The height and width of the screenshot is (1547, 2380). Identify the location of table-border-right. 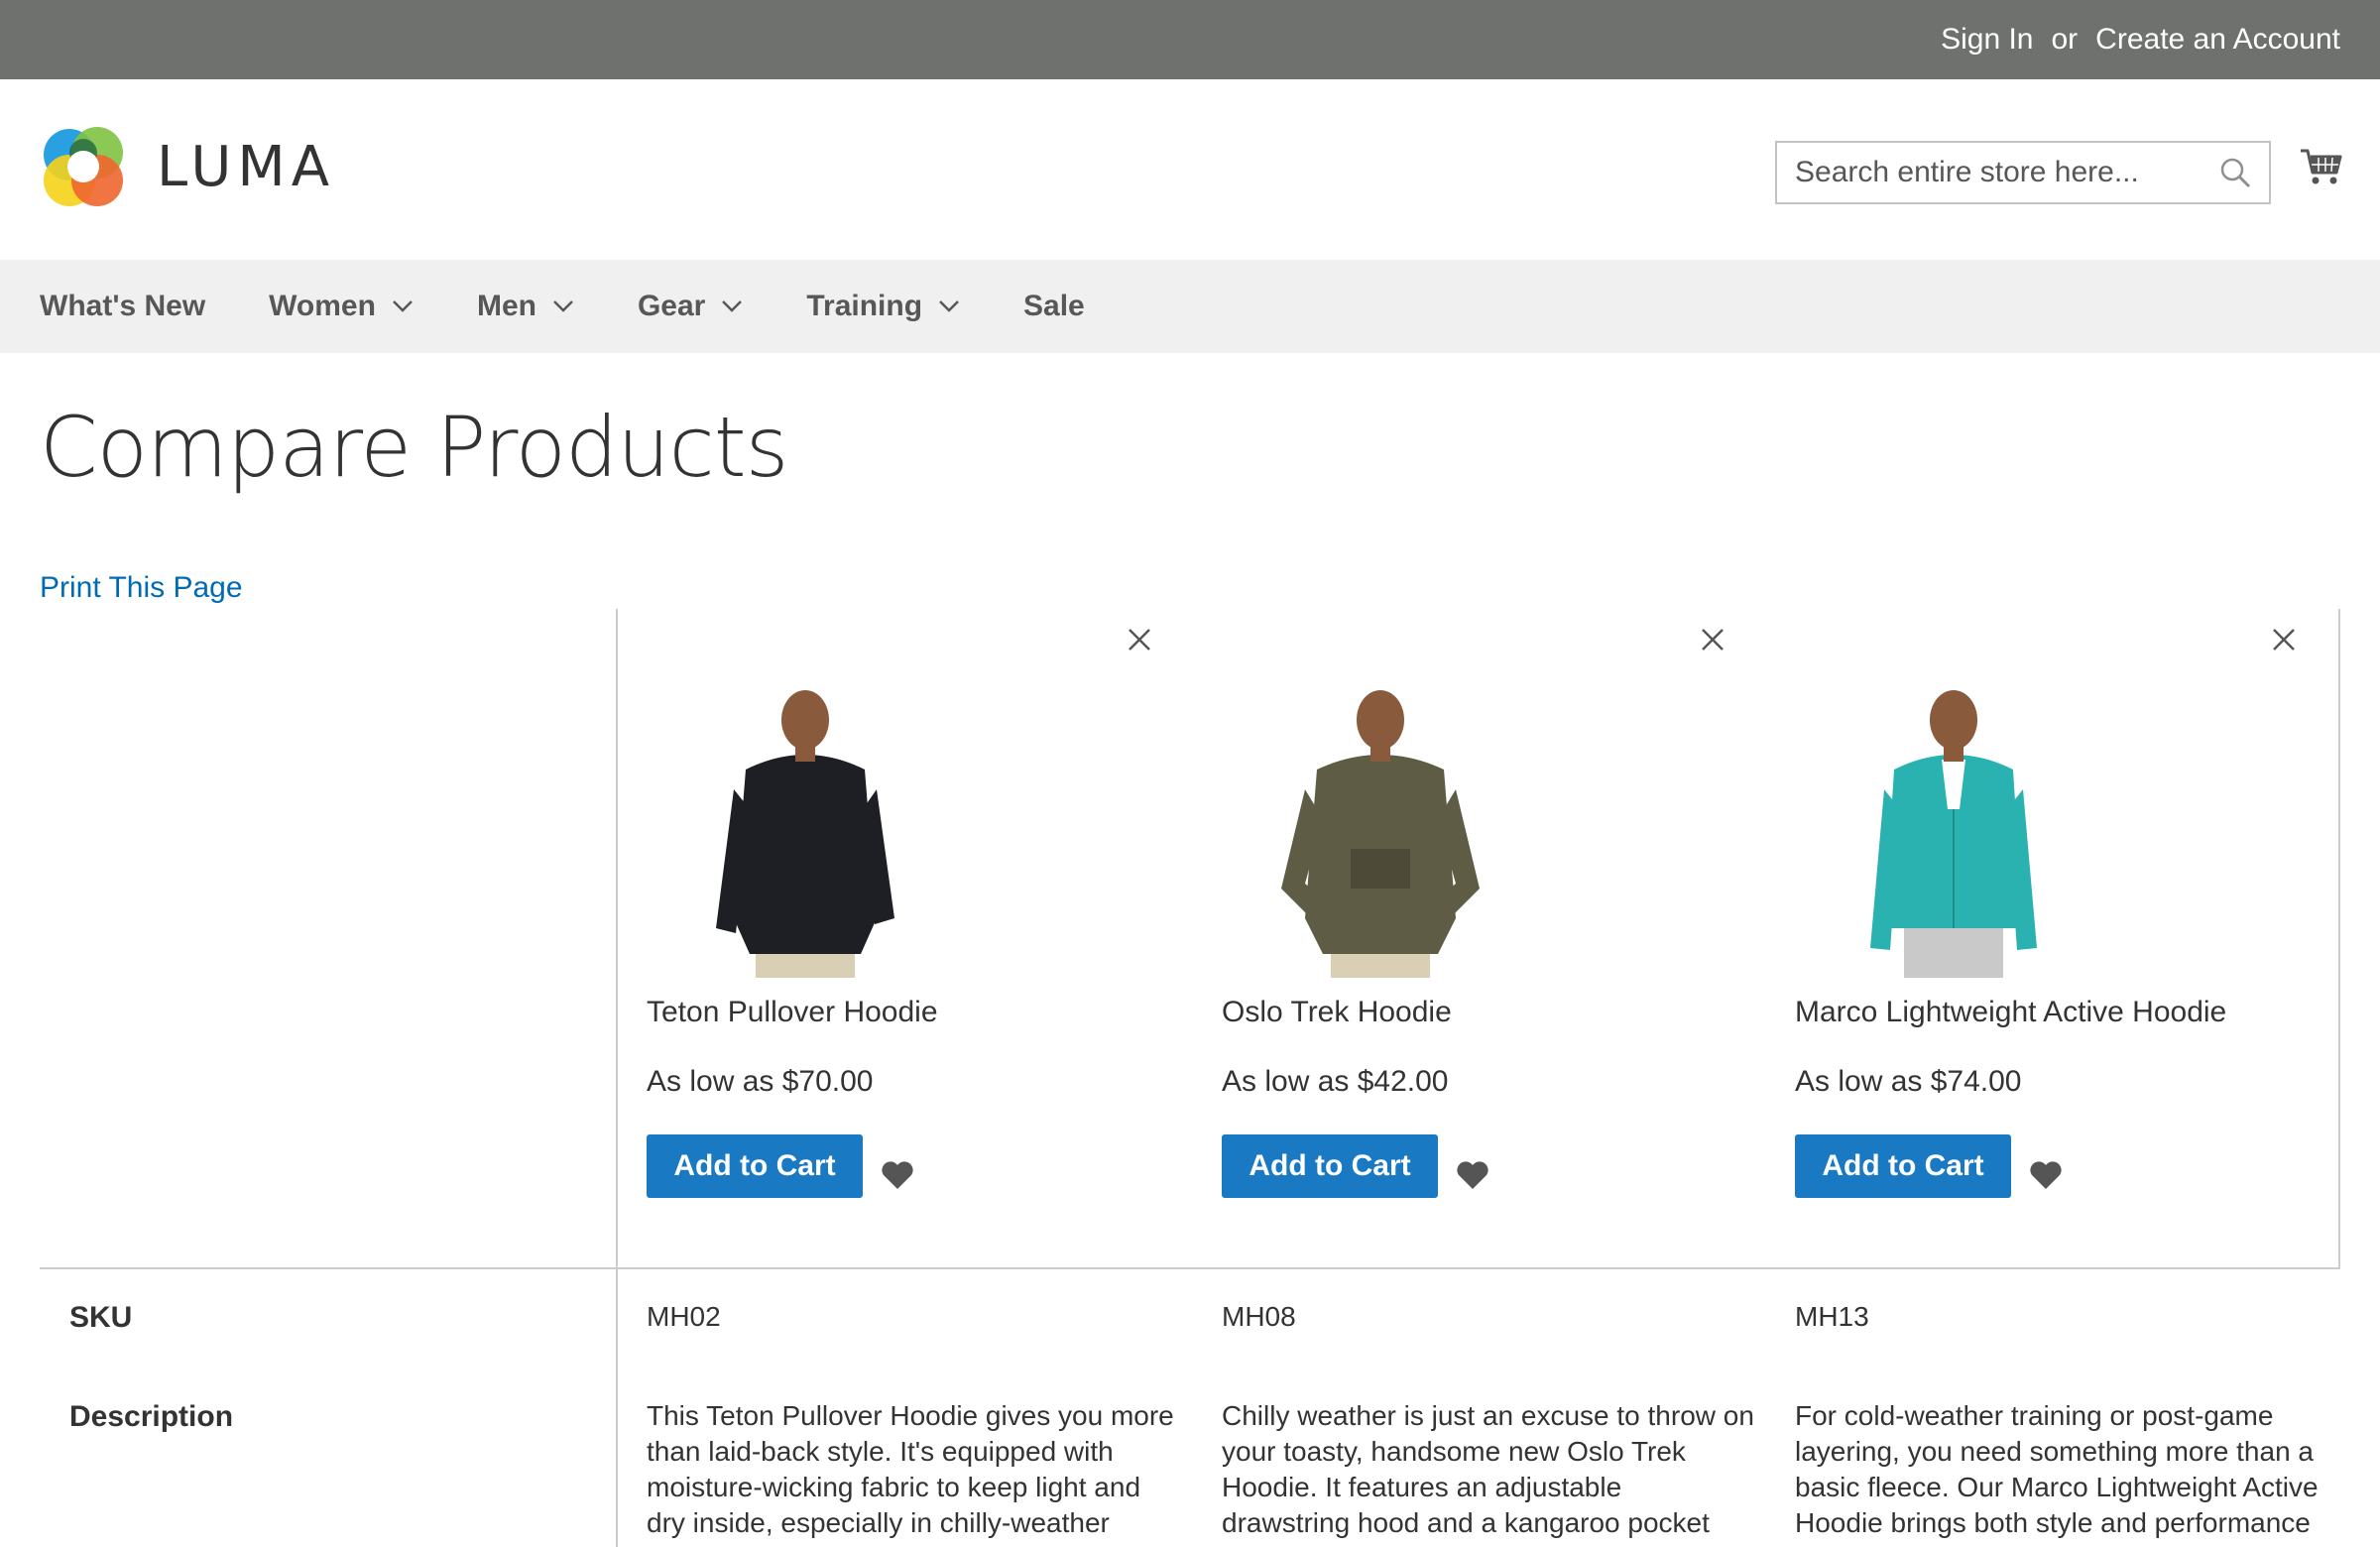
(2339, 938).